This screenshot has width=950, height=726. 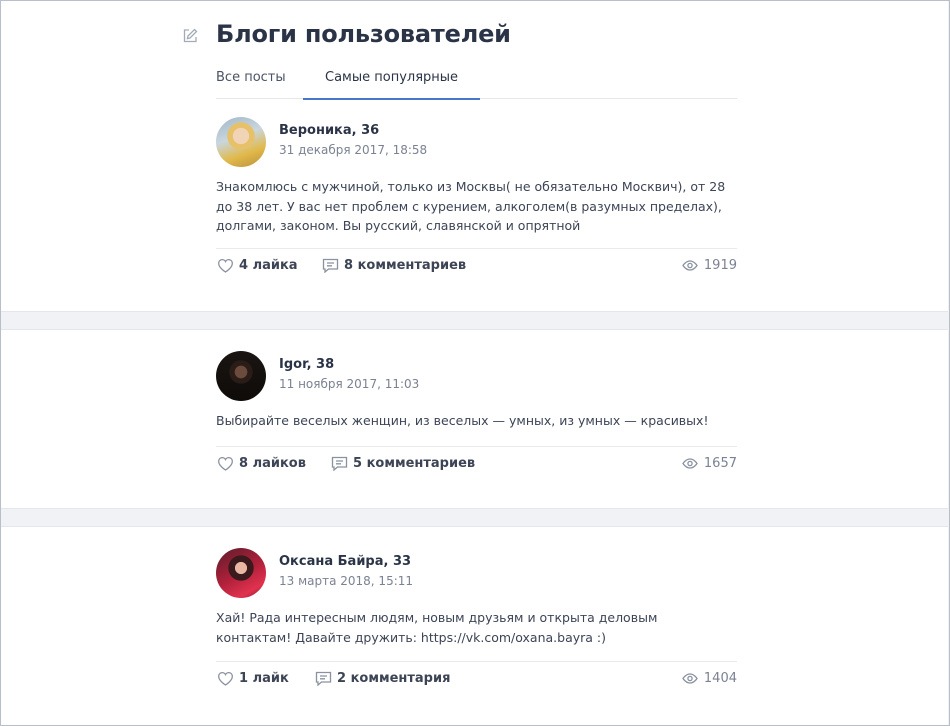 What do you see at coordinates (306, 364) in the screenshot?
I see `author-name: Igor, 38` at bounding box center [306, 364].